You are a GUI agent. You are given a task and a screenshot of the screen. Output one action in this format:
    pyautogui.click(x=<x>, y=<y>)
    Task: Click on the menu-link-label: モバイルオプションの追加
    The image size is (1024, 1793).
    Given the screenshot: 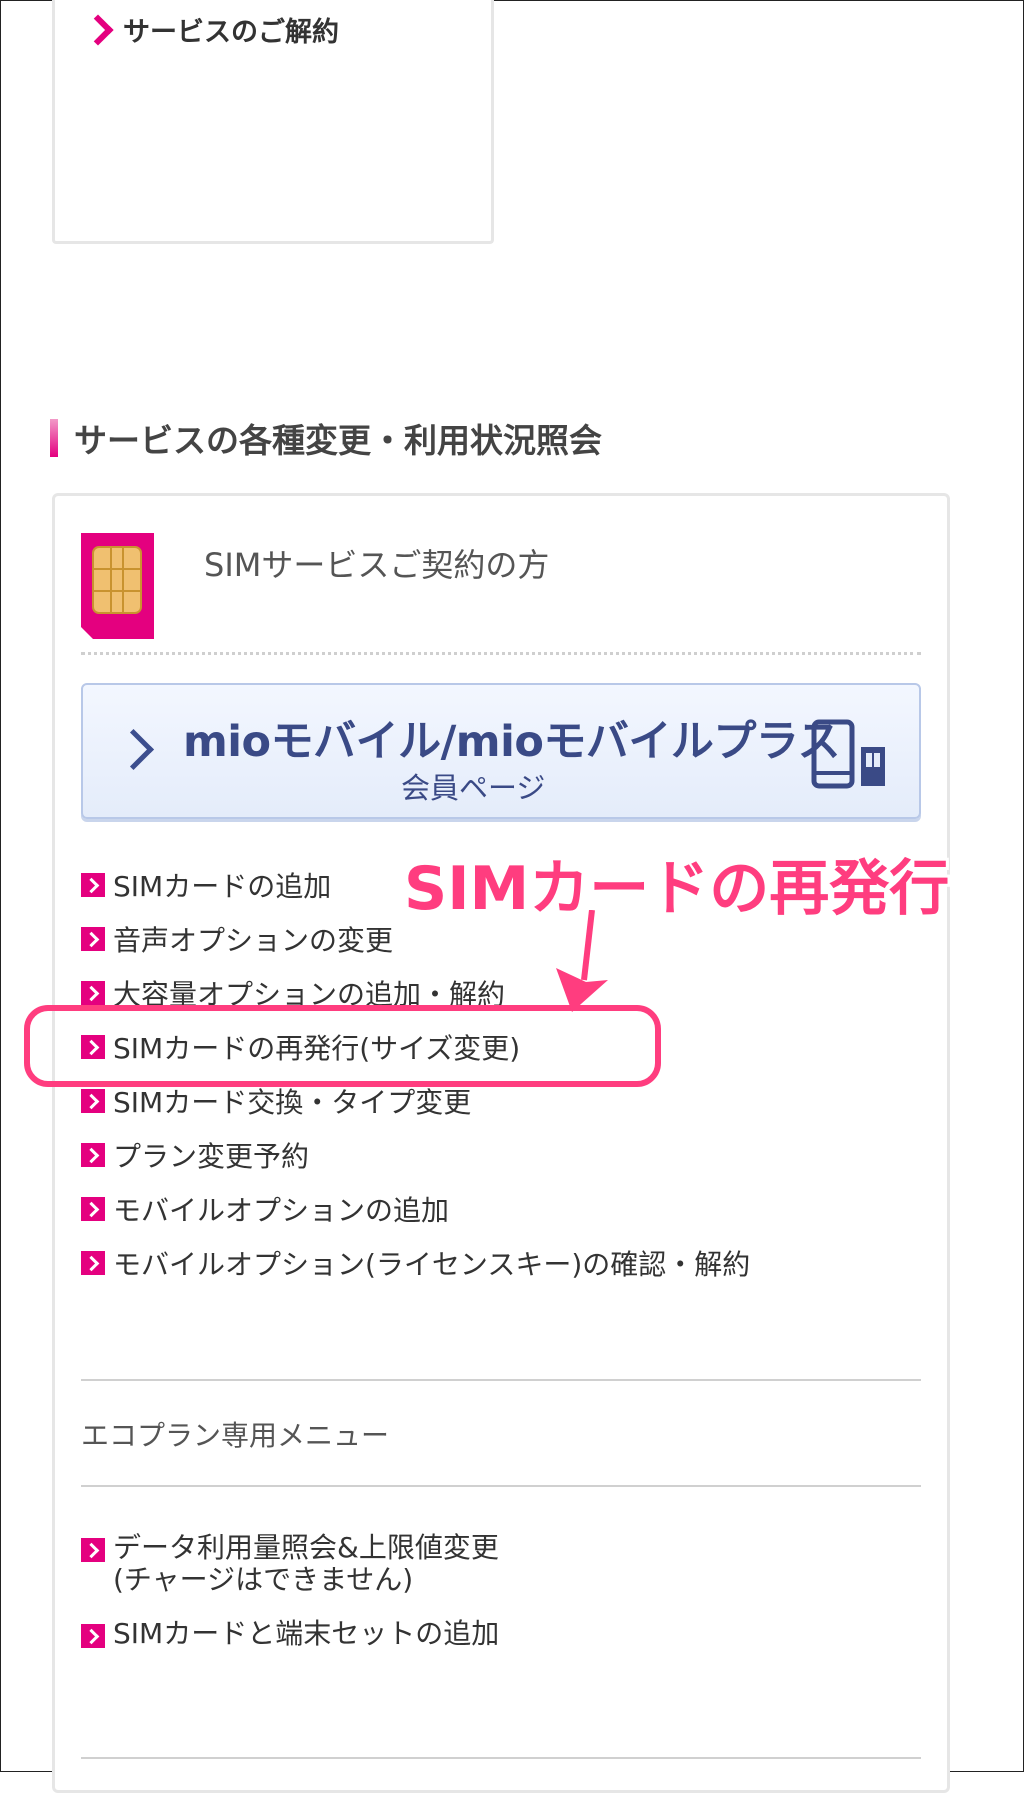 What is the action you would take?
    pyautogui.click(x=281, y=1210)
    